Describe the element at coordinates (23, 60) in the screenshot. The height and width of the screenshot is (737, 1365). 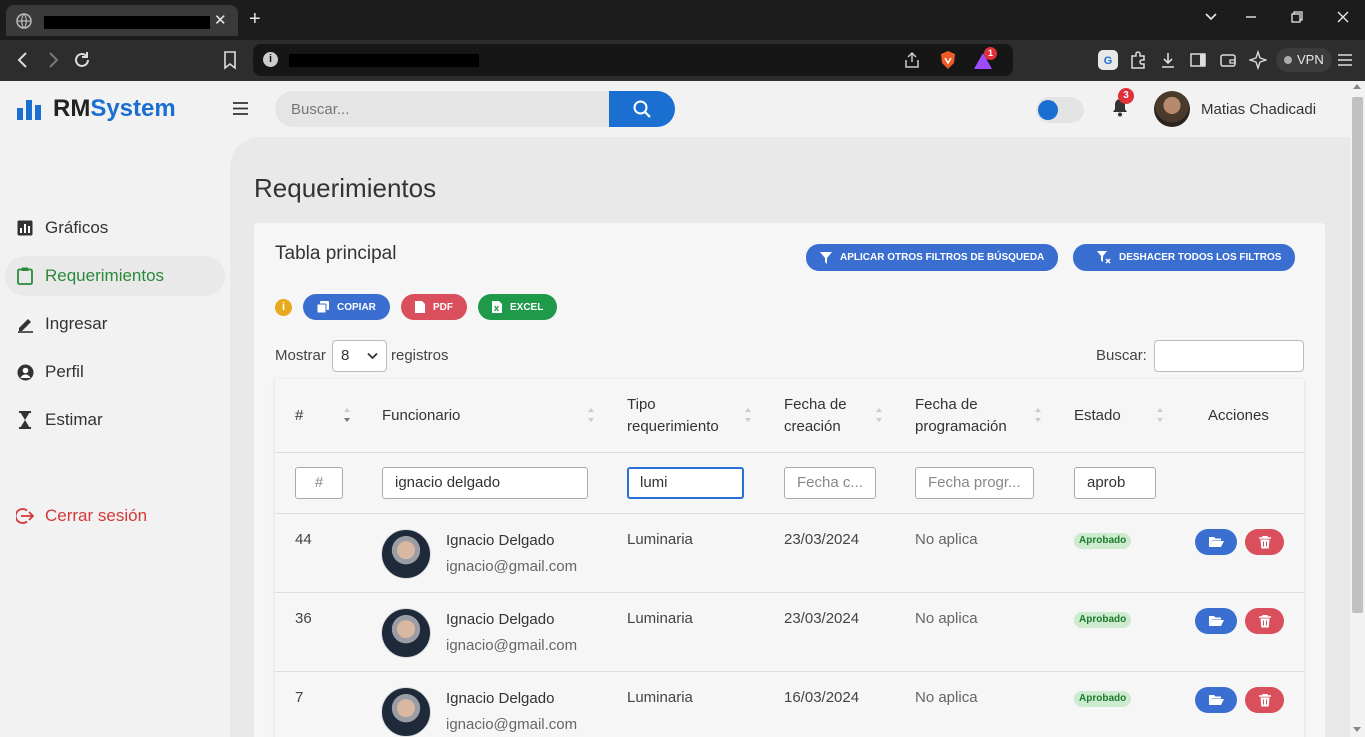
I see `back-icon` at that location.